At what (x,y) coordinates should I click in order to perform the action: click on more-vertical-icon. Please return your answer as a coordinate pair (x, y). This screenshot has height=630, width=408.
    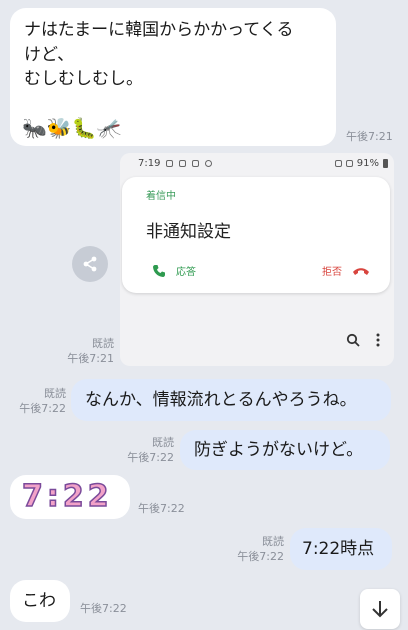
    Looking at the image, I should click on (378, 340).